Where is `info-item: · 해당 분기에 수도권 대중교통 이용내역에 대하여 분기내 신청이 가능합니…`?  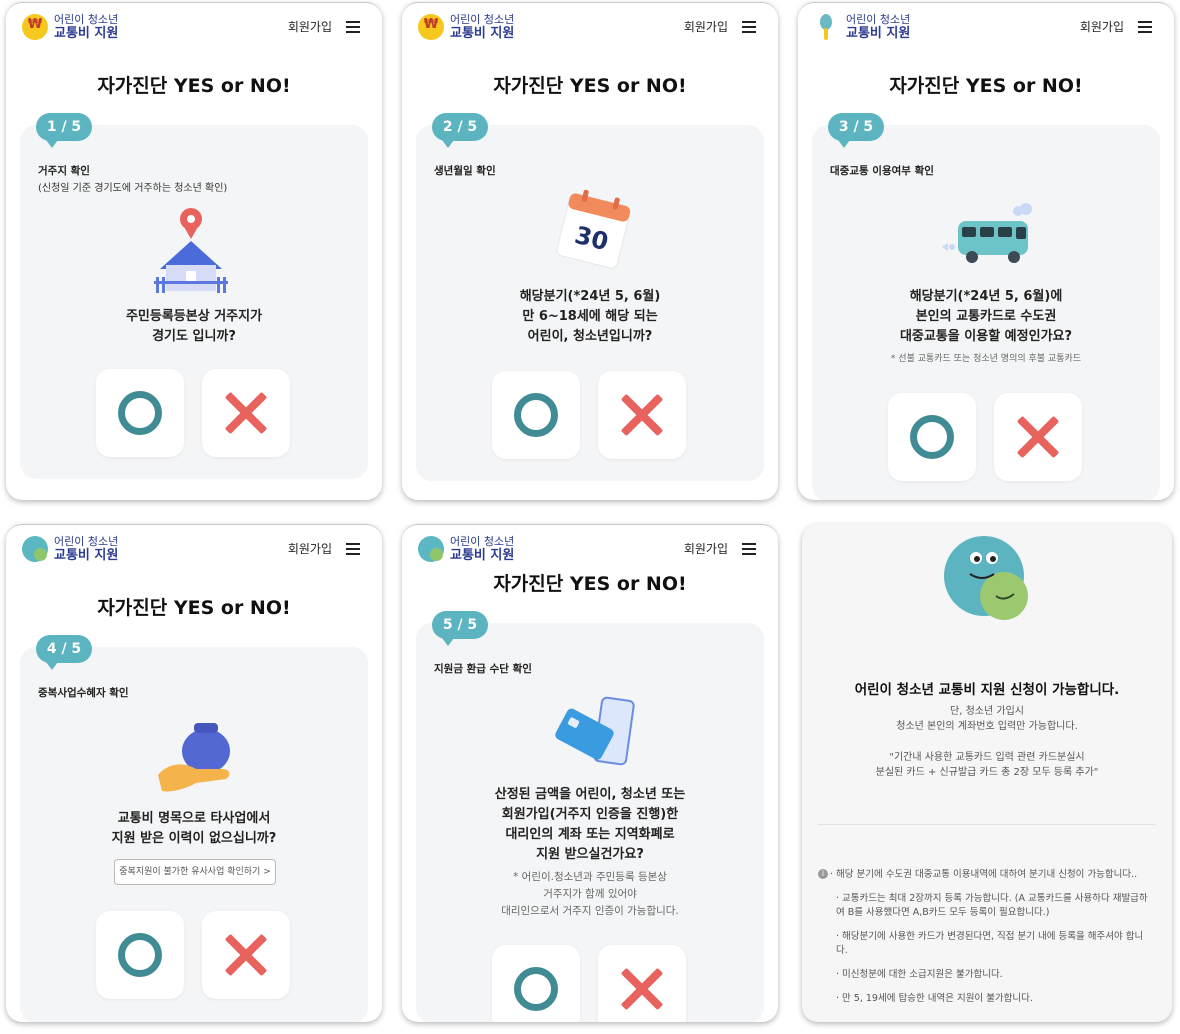
info-item: · 해당 분기에 수도권 대중교통 이용내역에 대하여 분기내 신청이 가능합니… is located at coordinates (984, 874).